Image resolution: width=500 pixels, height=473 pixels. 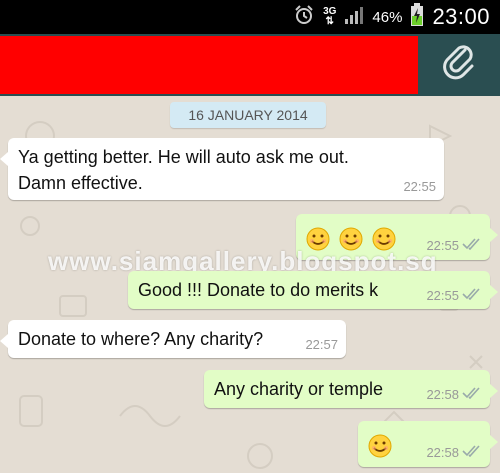 I want to click on message-outgoing: 22:58, so click(x=428, y=444).